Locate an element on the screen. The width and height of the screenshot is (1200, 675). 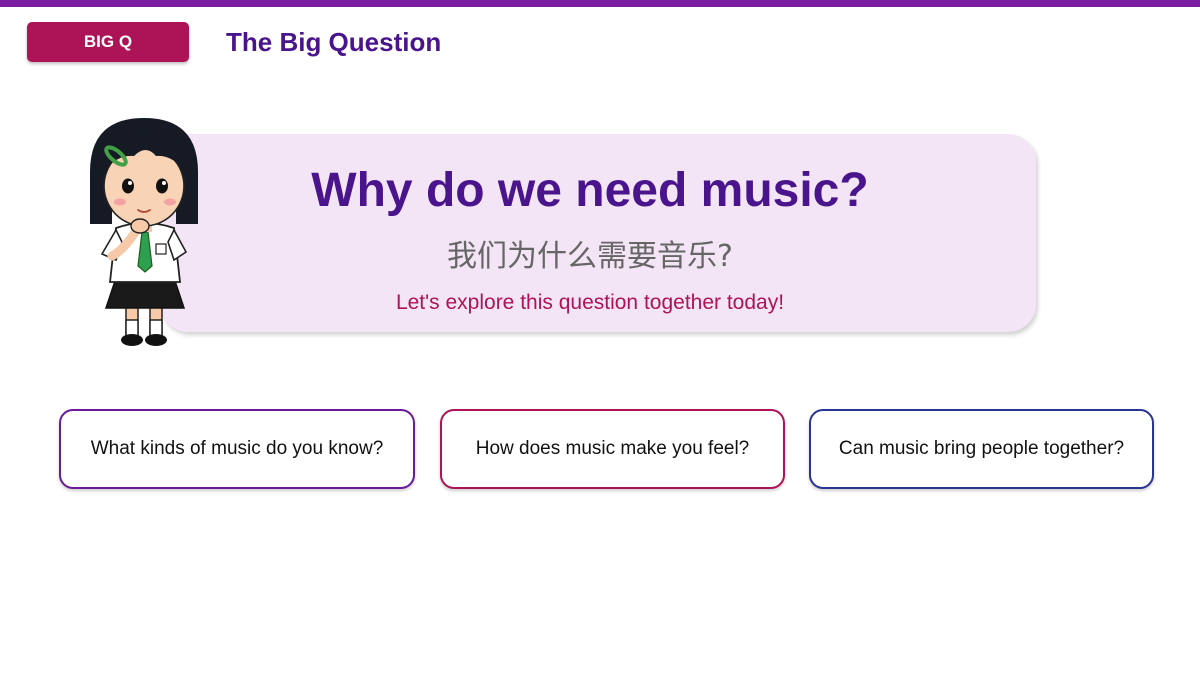
top-accent-bar is located at coordinates (600, 3).